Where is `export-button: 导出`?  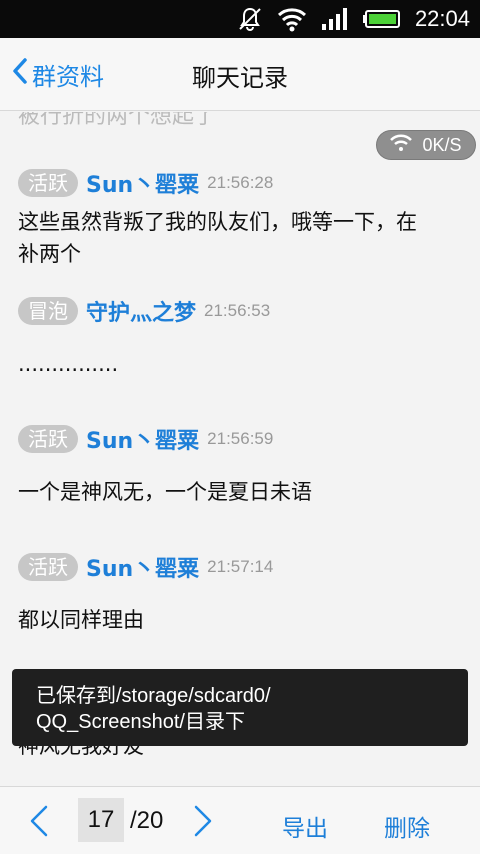
export-button: 导出 is located at coordinates (305, 826).